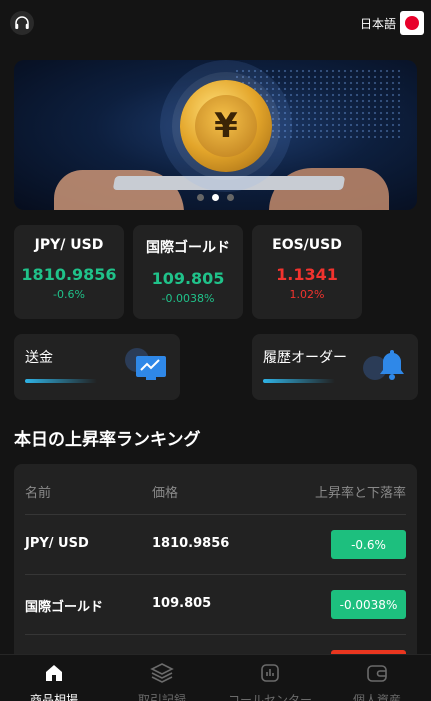  Describe the element at coordinates (188, 248) in the screenshot. I see `ticker-name: 国際ゴールド` at that location.